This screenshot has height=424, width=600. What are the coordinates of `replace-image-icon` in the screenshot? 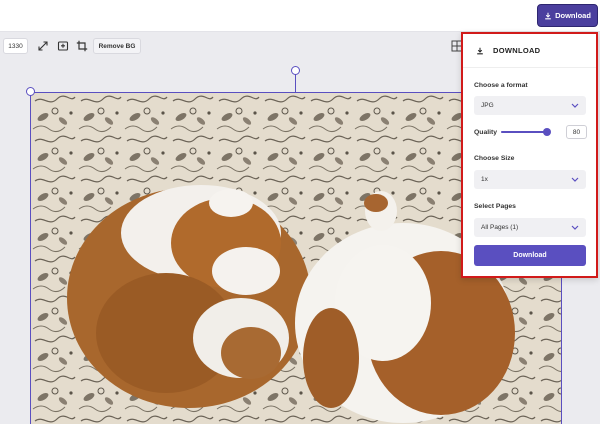 It's located at (62, 45).